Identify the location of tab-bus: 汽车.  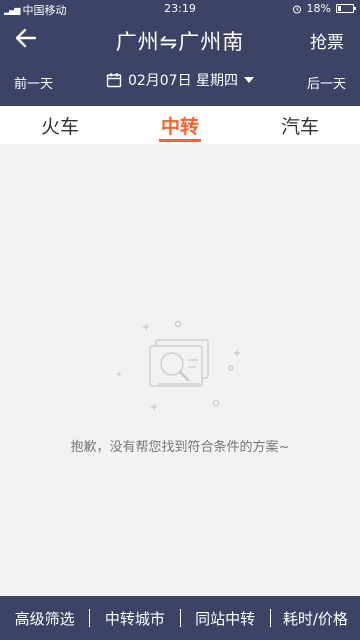
(300, 125).